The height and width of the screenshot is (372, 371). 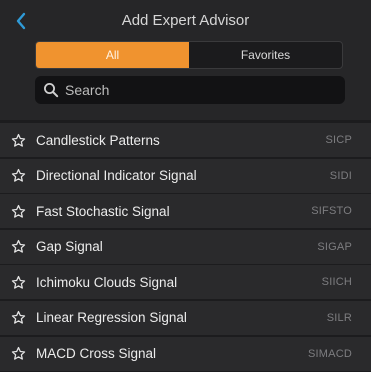 What do you see at coordinates (185, 140) in the screenshot?
I see `list-item: Candlestick Patterns SICP` at bounding box center [185, 140].